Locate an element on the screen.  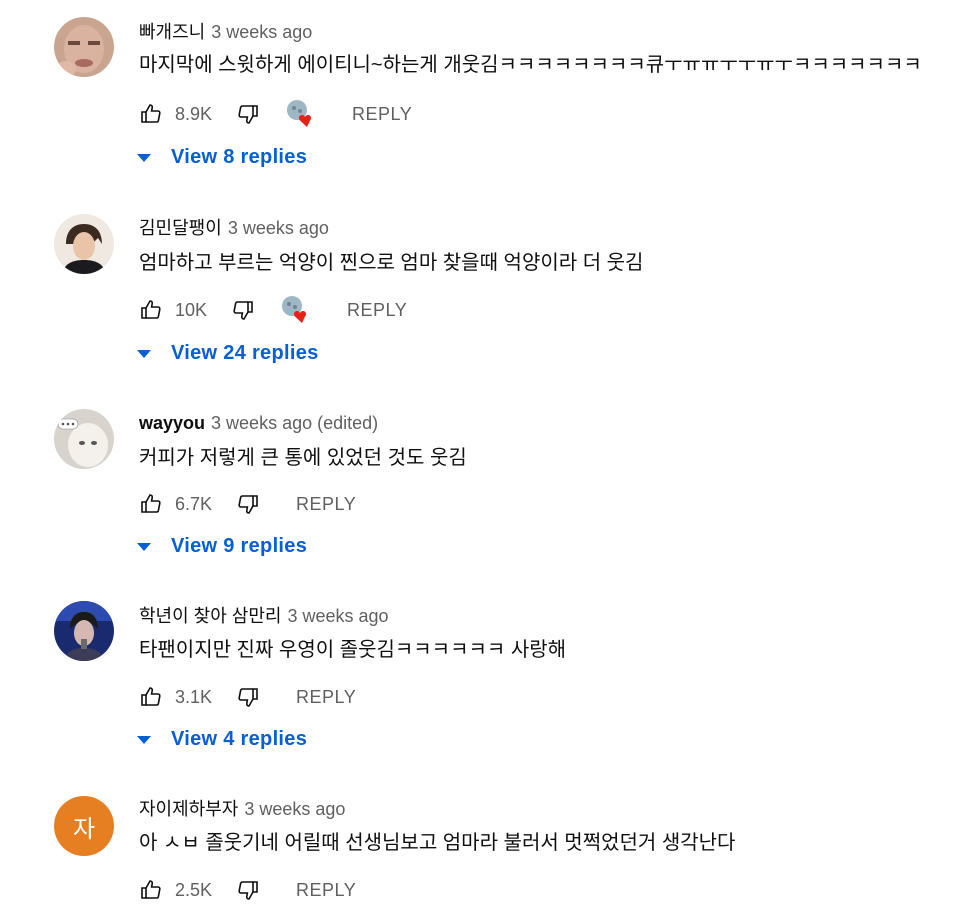
comment-text: 타팬이지만 진짜 우영이 졸웃김ㅋㅋㅋㅋㅋㅋ 사랑해 is located at coordinates (353, 650).